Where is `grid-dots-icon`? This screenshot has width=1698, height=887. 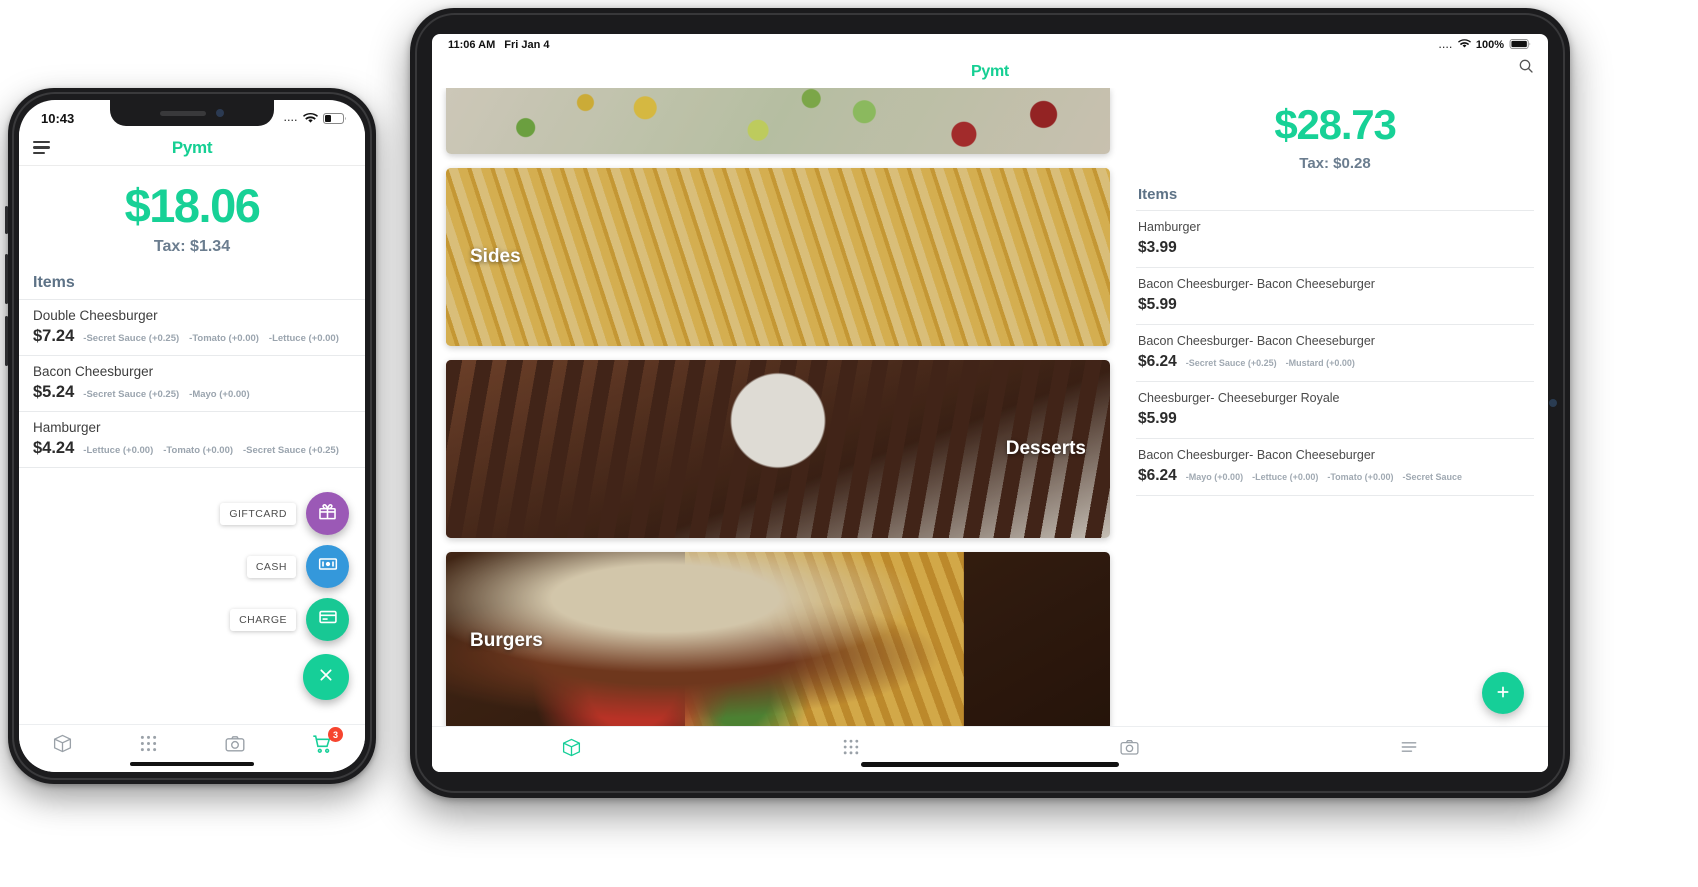
grid-dots-icon is located at coordinates (851, 749).